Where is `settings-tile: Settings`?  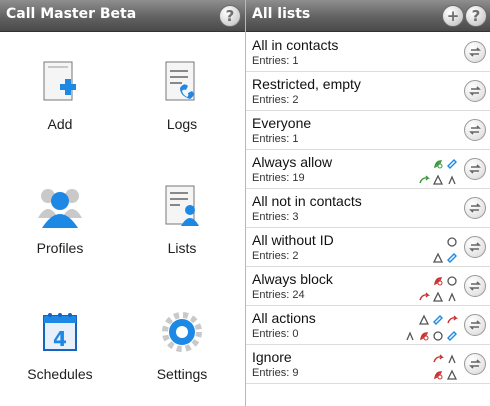 settings-tile: Settings is located at coordinates (182, 342).